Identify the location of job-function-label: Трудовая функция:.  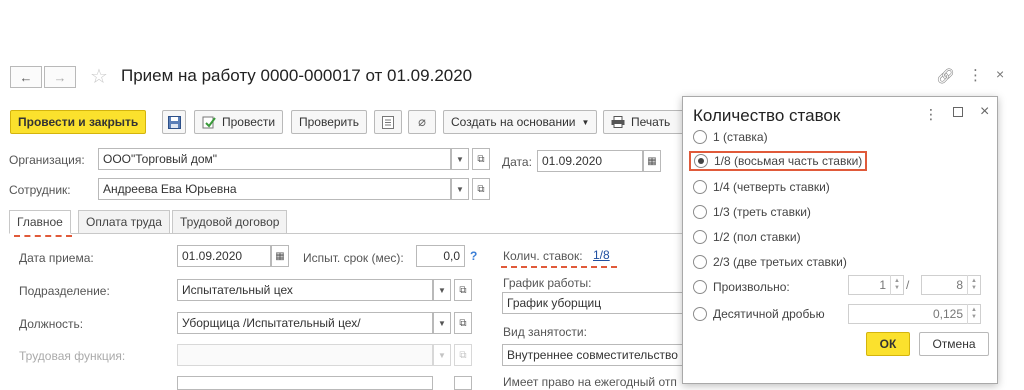
(72, 356).